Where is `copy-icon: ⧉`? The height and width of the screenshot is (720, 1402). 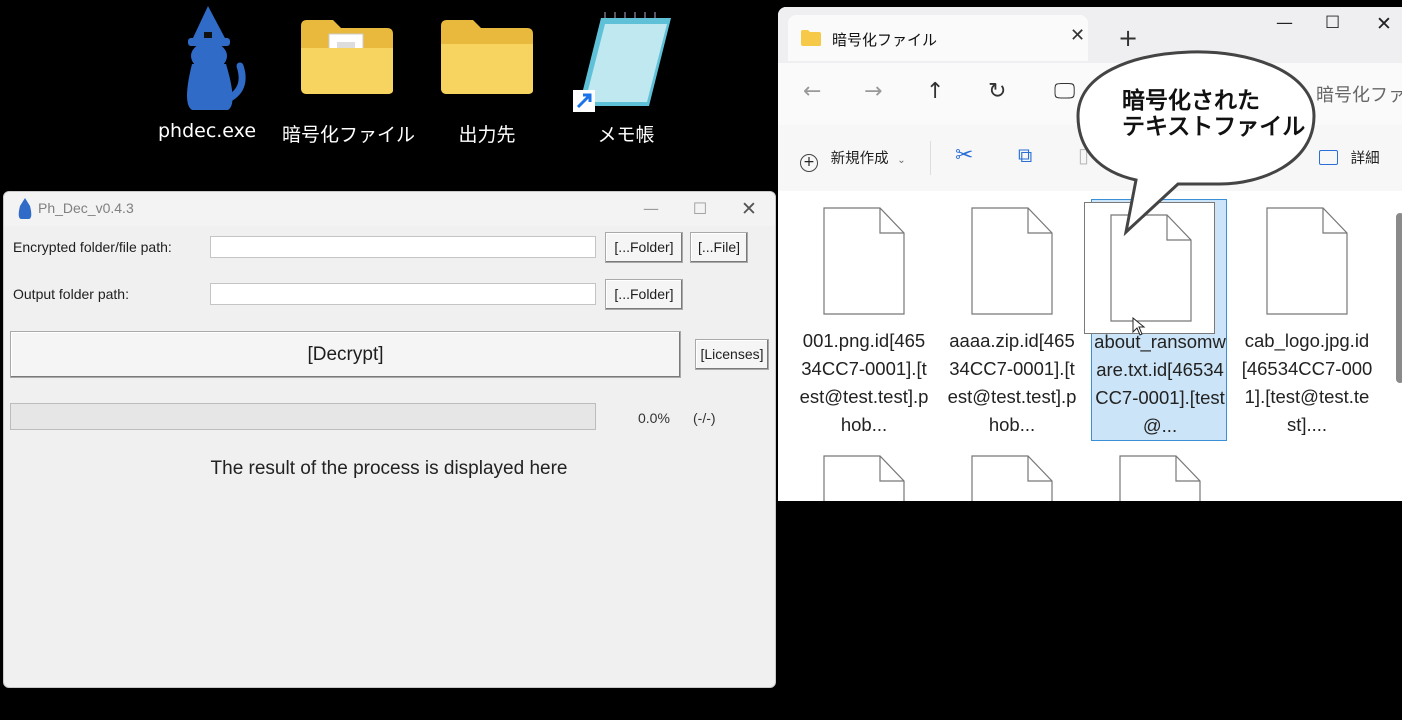 copy-icon: ⧉ is located at coordinates (1025, 155).